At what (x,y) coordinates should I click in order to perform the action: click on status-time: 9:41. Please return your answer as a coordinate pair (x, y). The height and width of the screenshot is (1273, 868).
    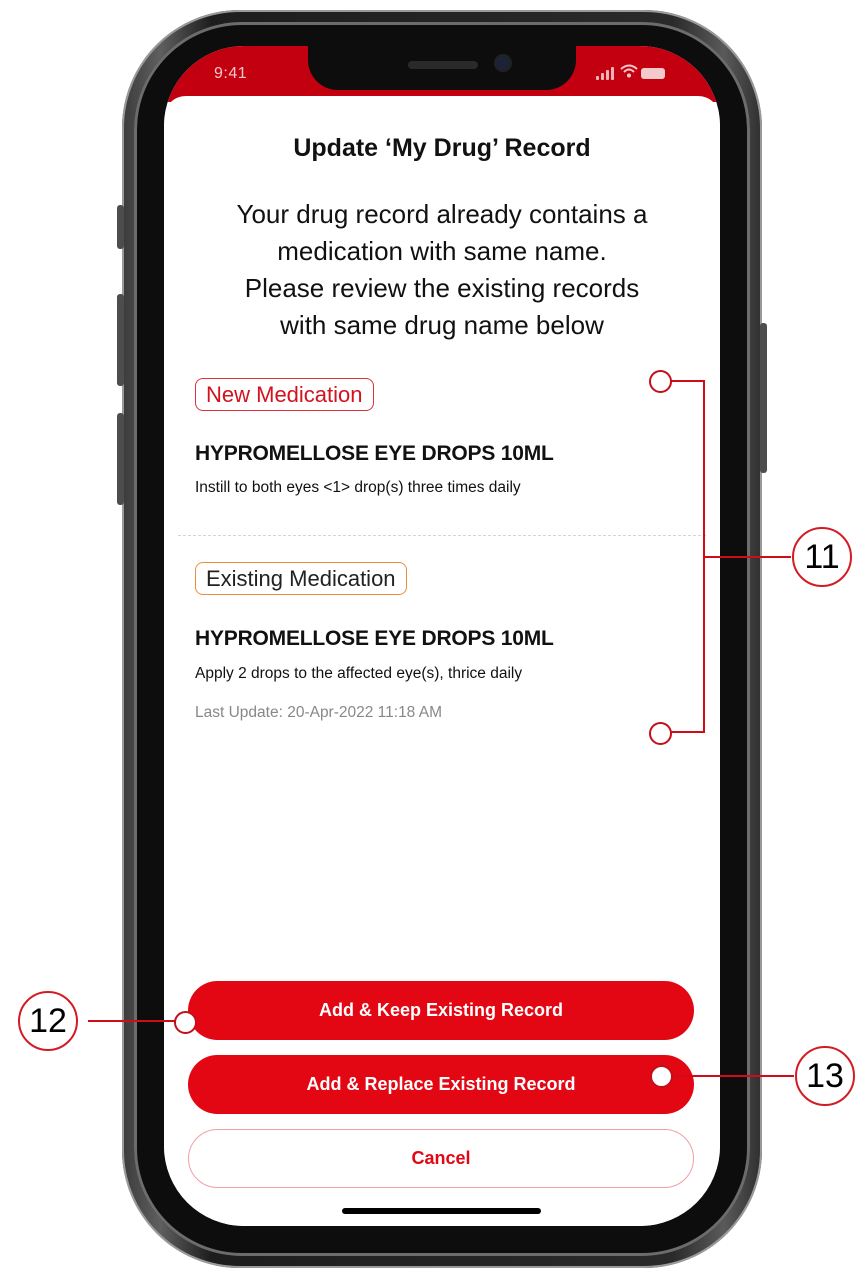
    Looking at the image, I should click on (231, 73).